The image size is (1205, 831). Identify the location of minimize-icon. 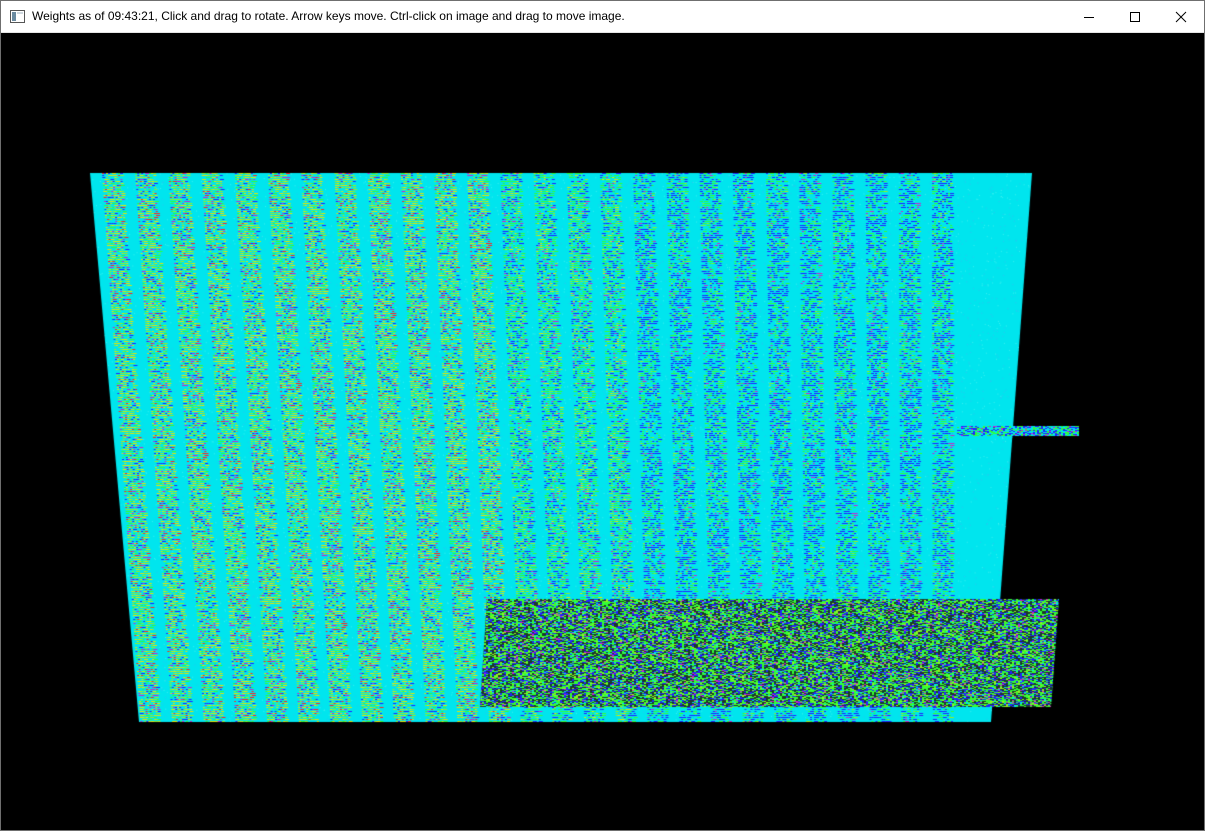
(1089, 17).